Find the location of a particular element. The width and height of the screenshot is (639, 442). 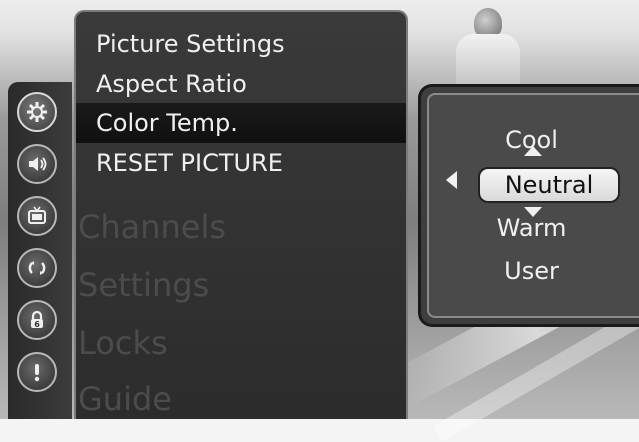

background-menu-label: Locks is located at coordinates (123, 343).